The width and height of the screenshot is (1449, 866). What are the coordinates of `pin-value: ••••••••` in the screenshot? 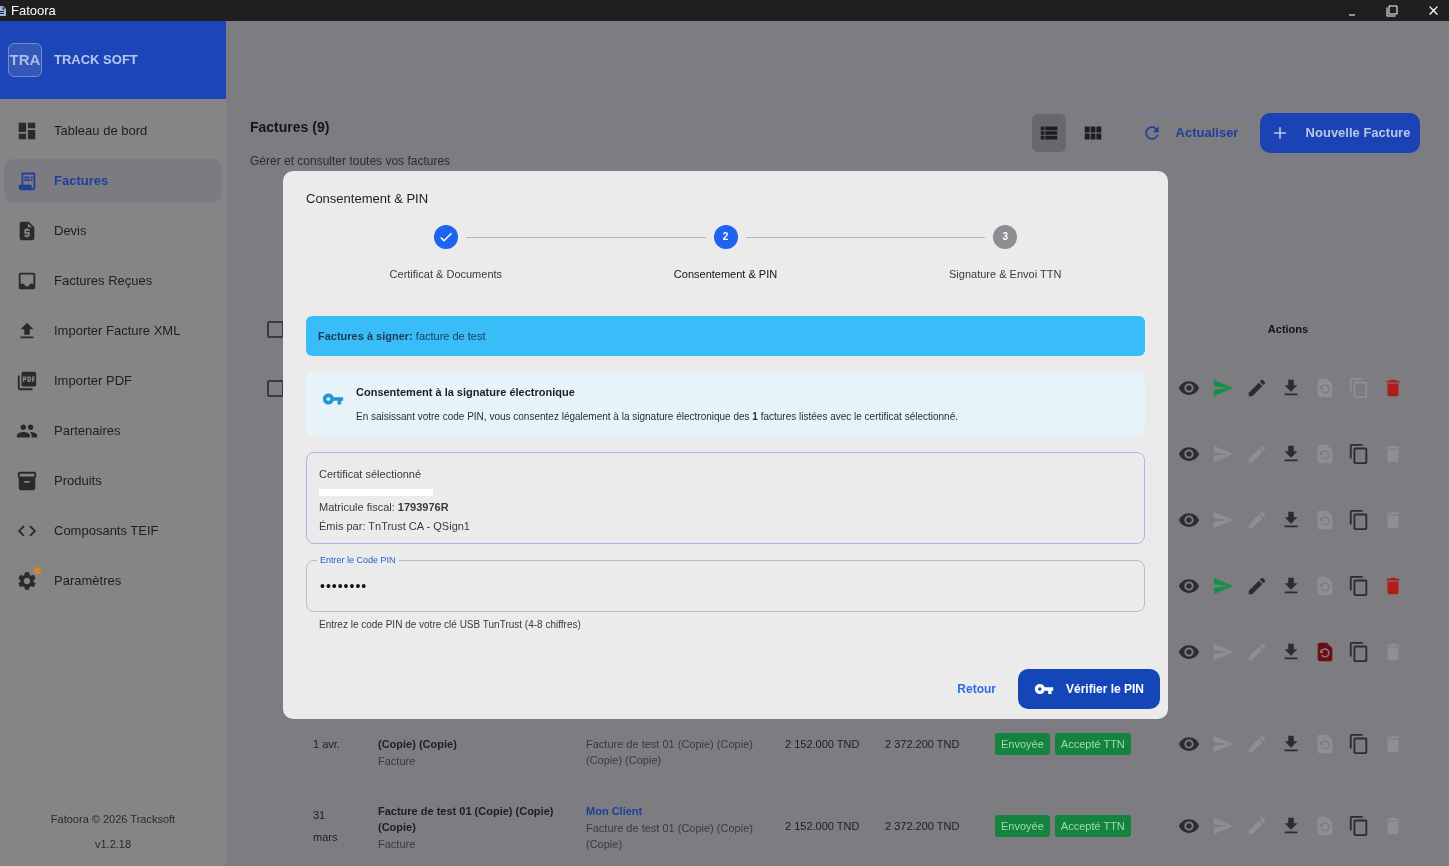 It's located at (344, 586).